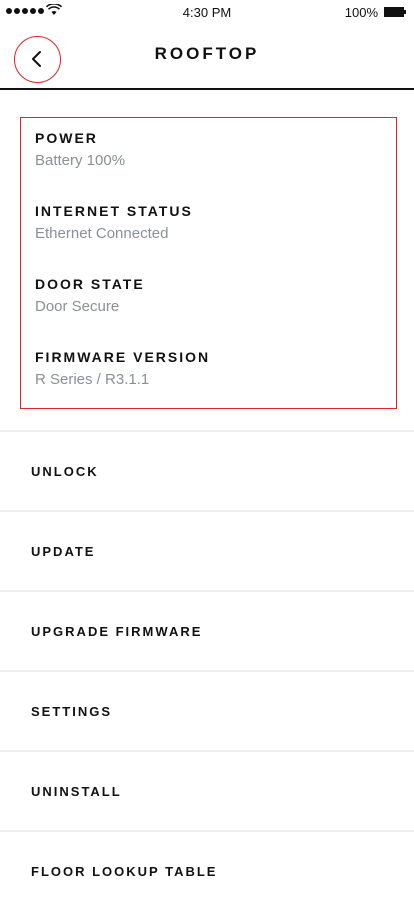 The width and height of the screenshot is (414, 922). What do you see at coordinates (361, 12) in the screenshot?
I see `battery-percentage: 100%` at bounding box center [361, 12].